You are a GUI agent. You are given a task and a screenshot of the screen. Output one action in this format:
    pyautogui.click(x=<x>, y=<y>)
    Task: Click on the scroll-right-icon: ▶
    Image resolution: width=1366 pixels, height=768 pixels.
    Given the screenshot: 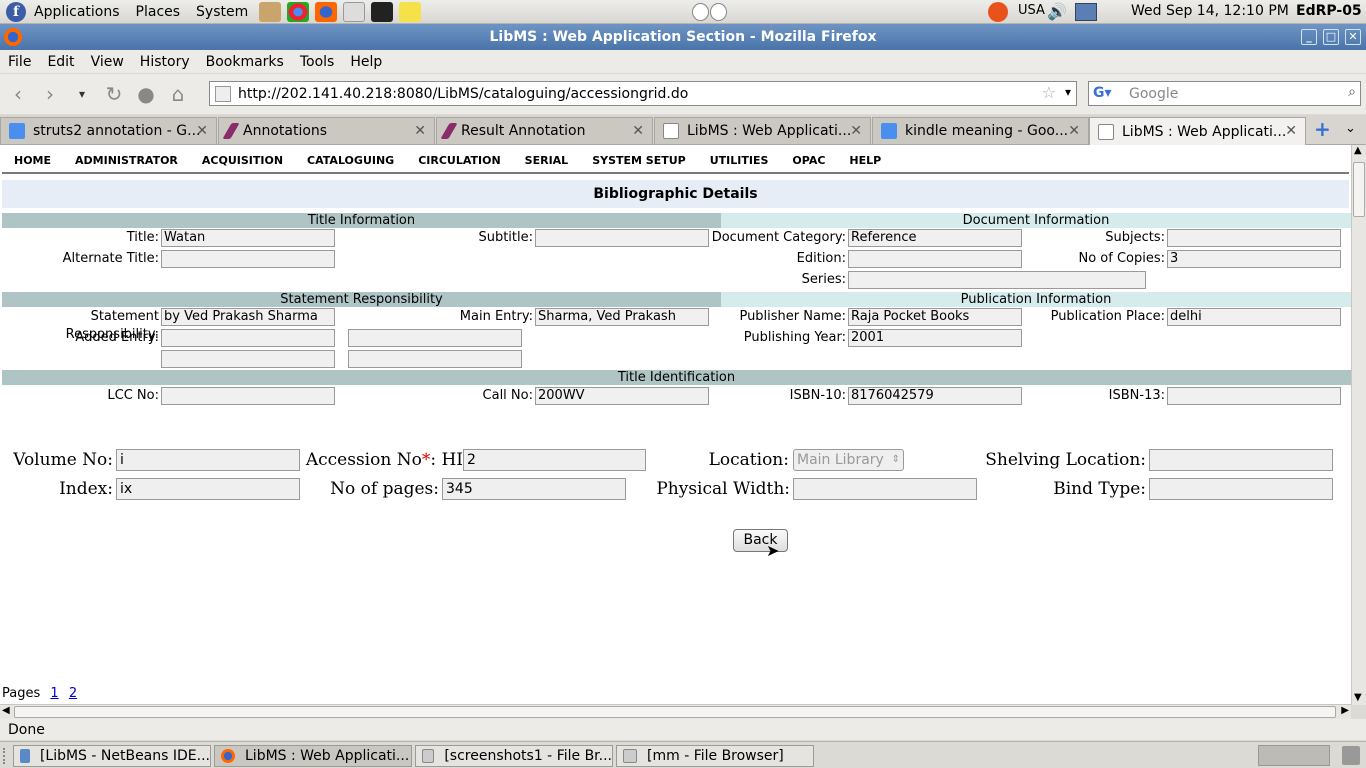 What is the action you would take?
    pyautogui.click(x=1345, y=710)
    